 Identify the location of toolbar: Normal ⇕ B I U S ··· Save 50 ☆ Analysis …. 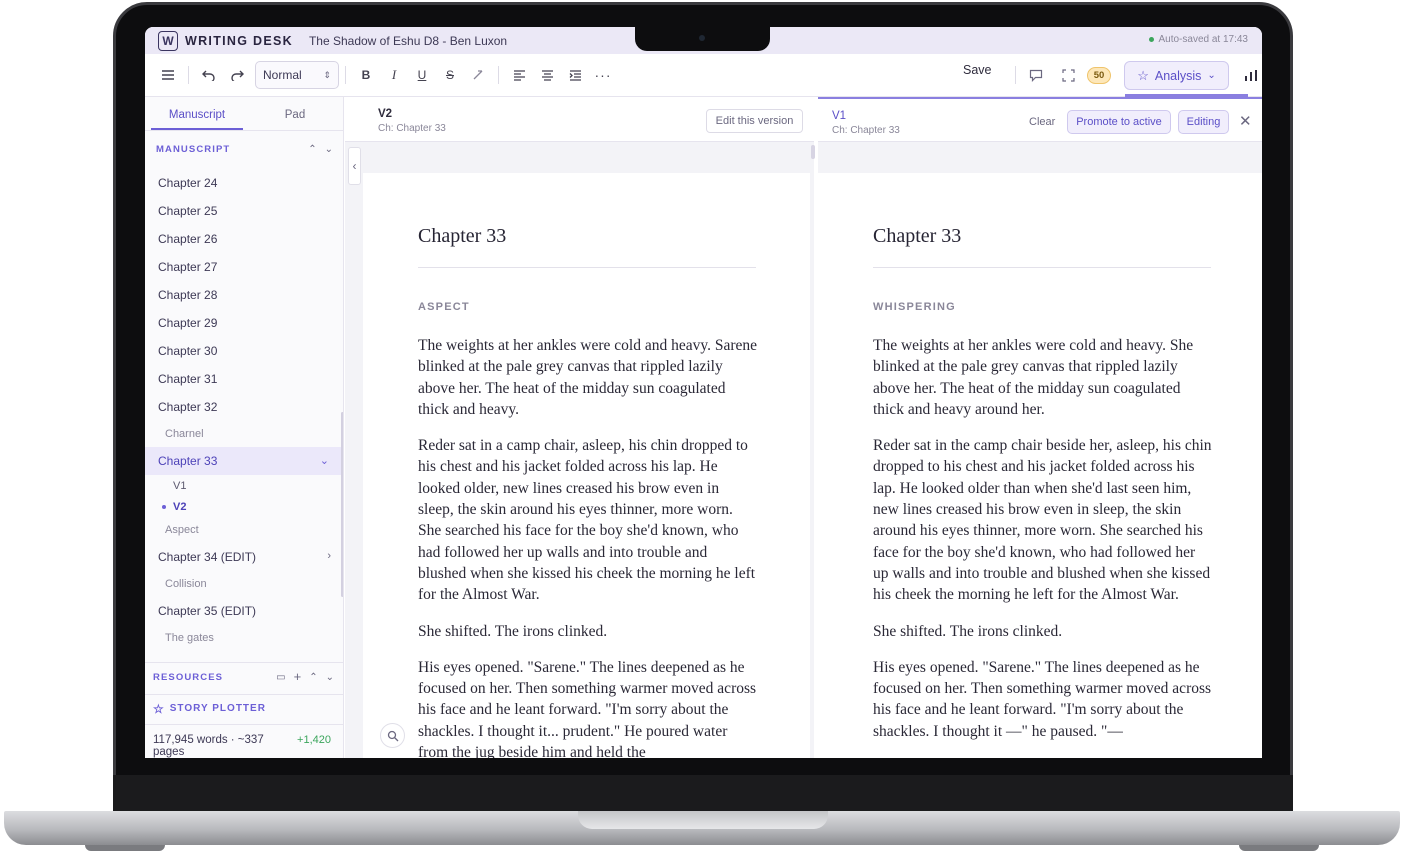
(703, 75).